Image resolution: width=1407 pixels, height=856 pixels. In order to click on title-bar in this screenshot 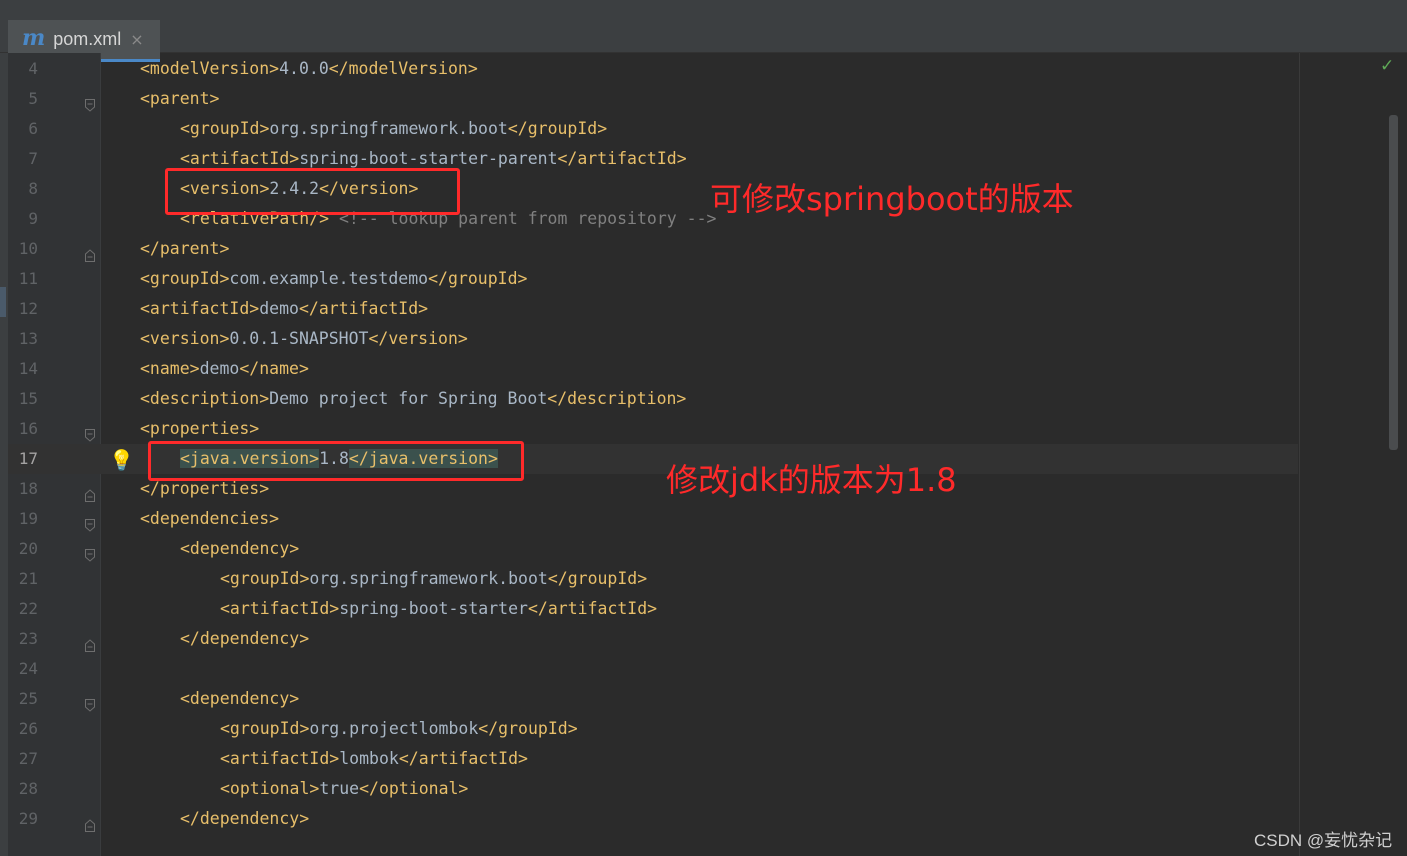, I will do `click(703, 5)`.